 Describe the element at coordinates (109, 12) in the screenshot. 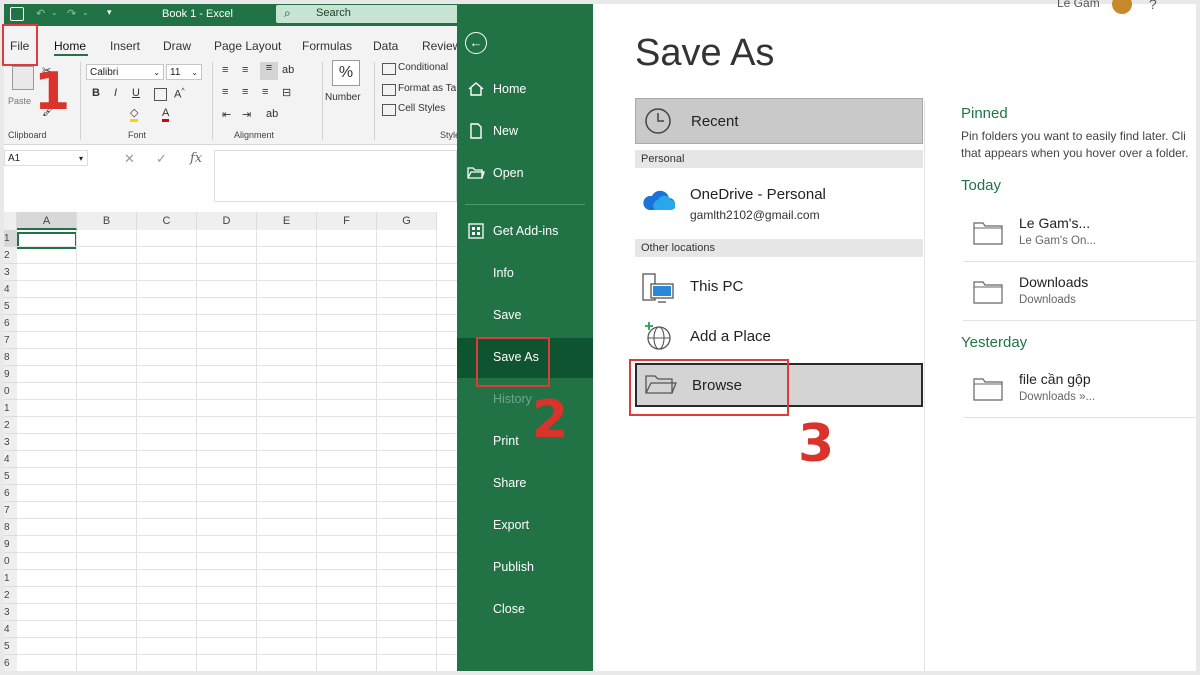

I see `customize-qat-icon: ▾` at that location.